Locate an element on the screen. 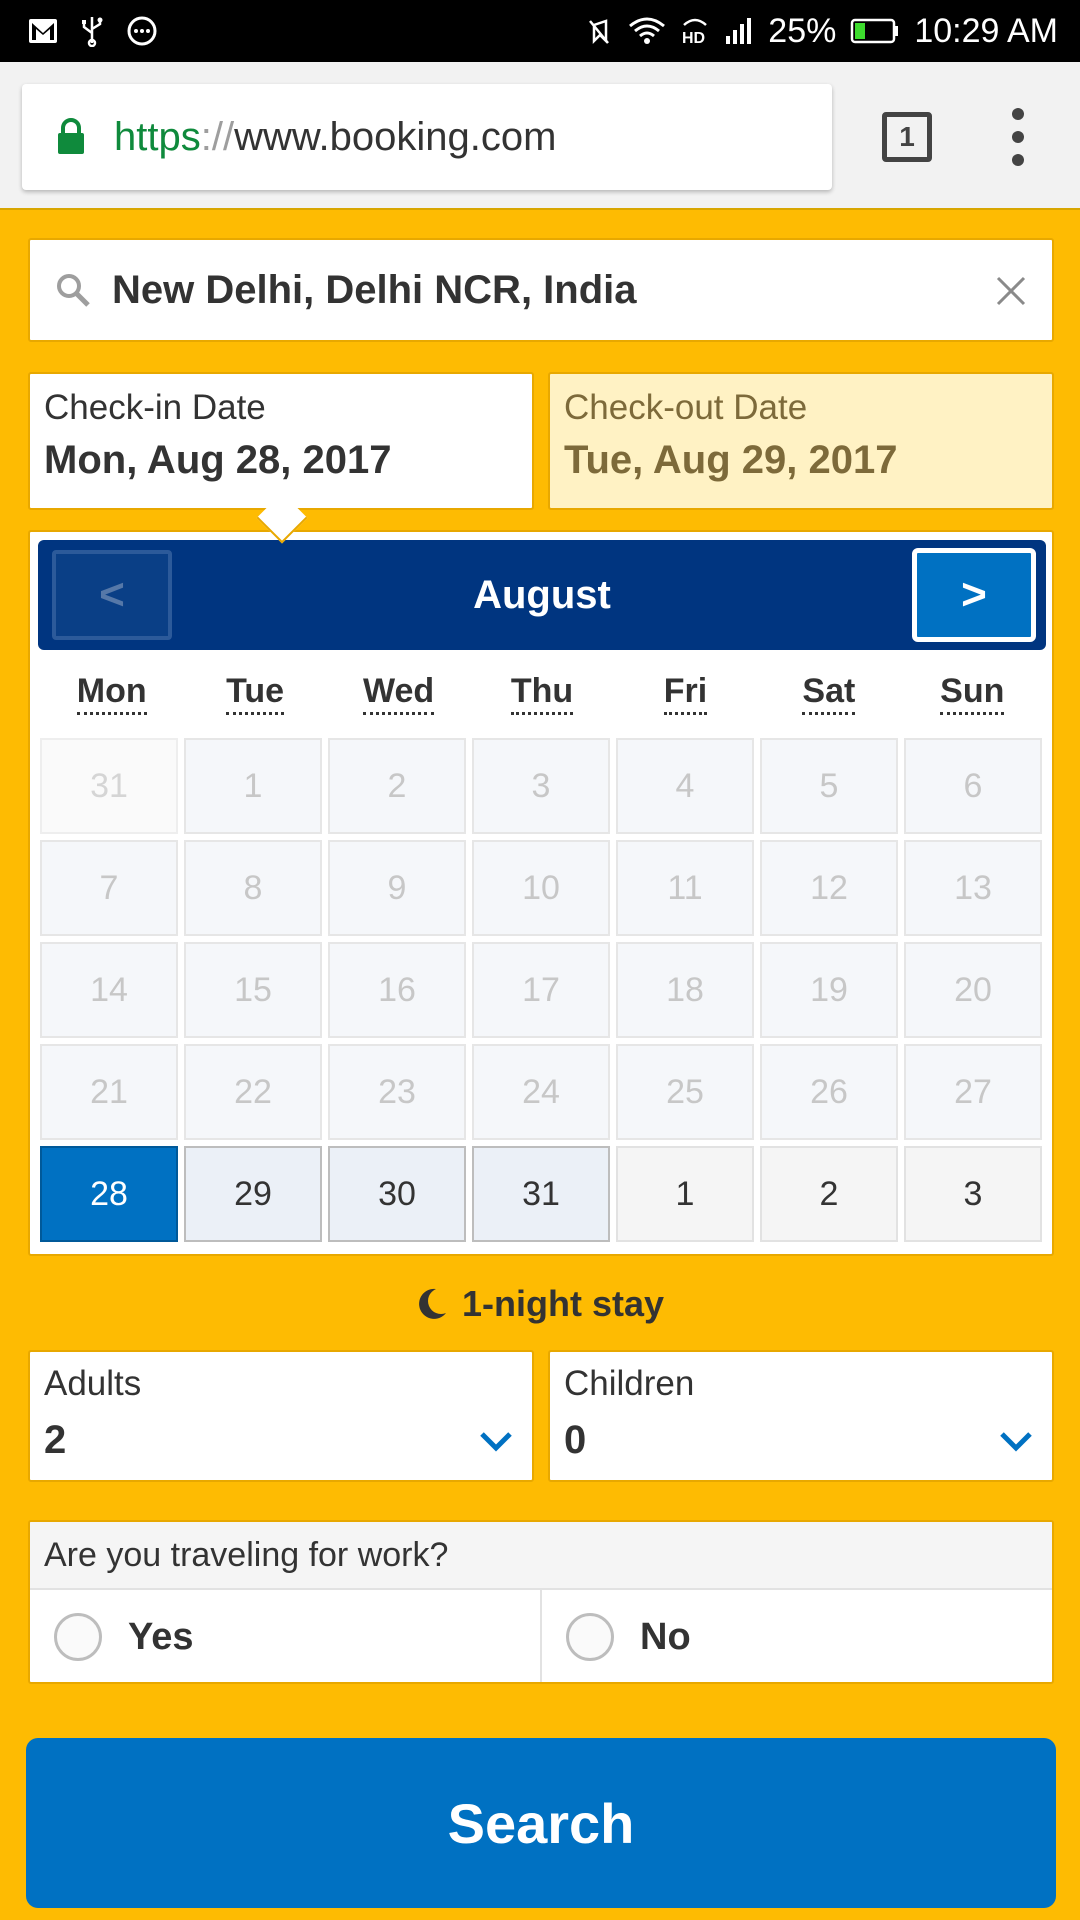 Image resolution: width=1080 pixels, height=1920 pixels. status-bar-right: HD 25% 10:29 AM is located at coordinates (821, 31).